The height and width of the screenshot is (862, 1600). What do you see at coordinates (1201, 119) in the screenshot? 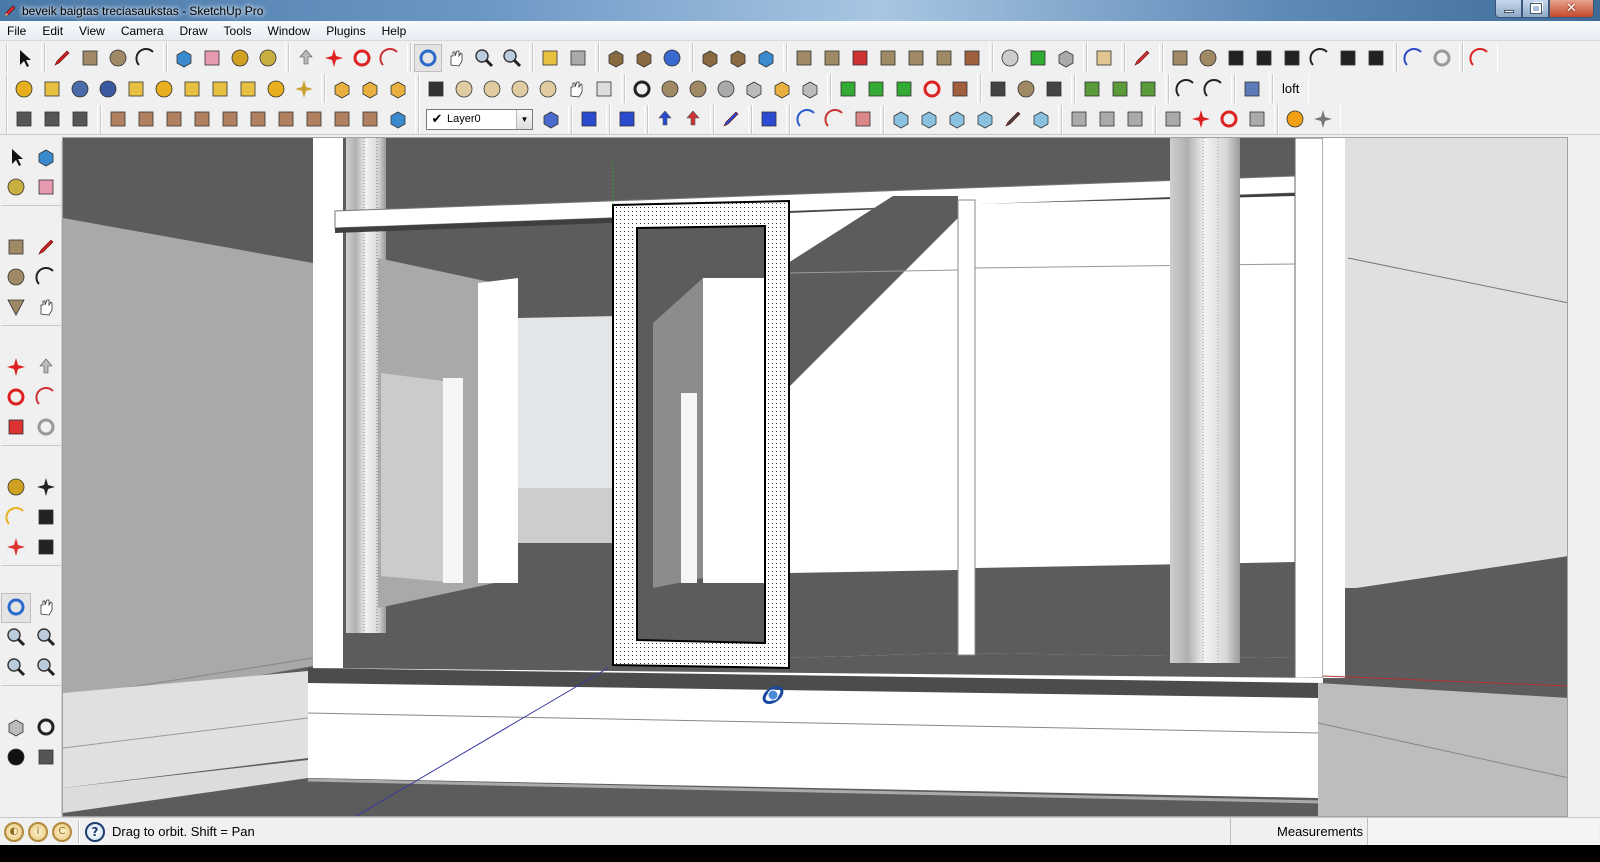
I see `terrain-move-button` at bounding box center [1201, 119].